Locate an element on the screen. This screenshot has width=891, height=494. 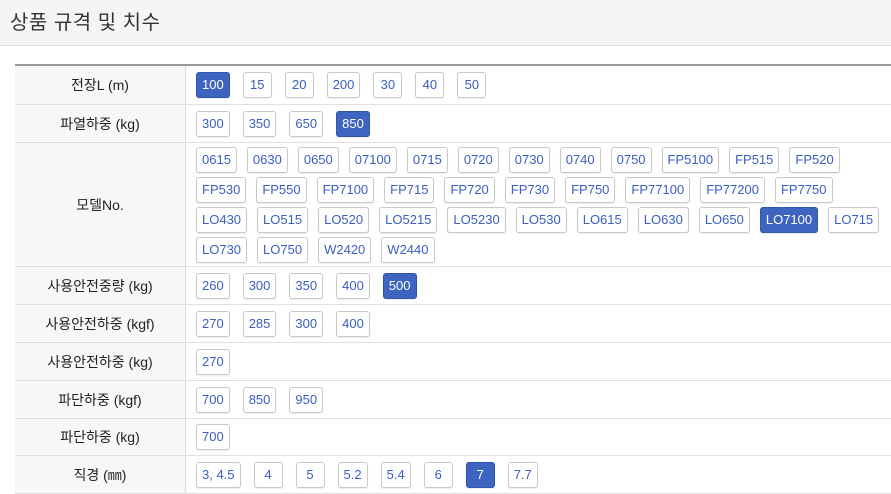
option-button: 200 is located at coordinates (343, 85).